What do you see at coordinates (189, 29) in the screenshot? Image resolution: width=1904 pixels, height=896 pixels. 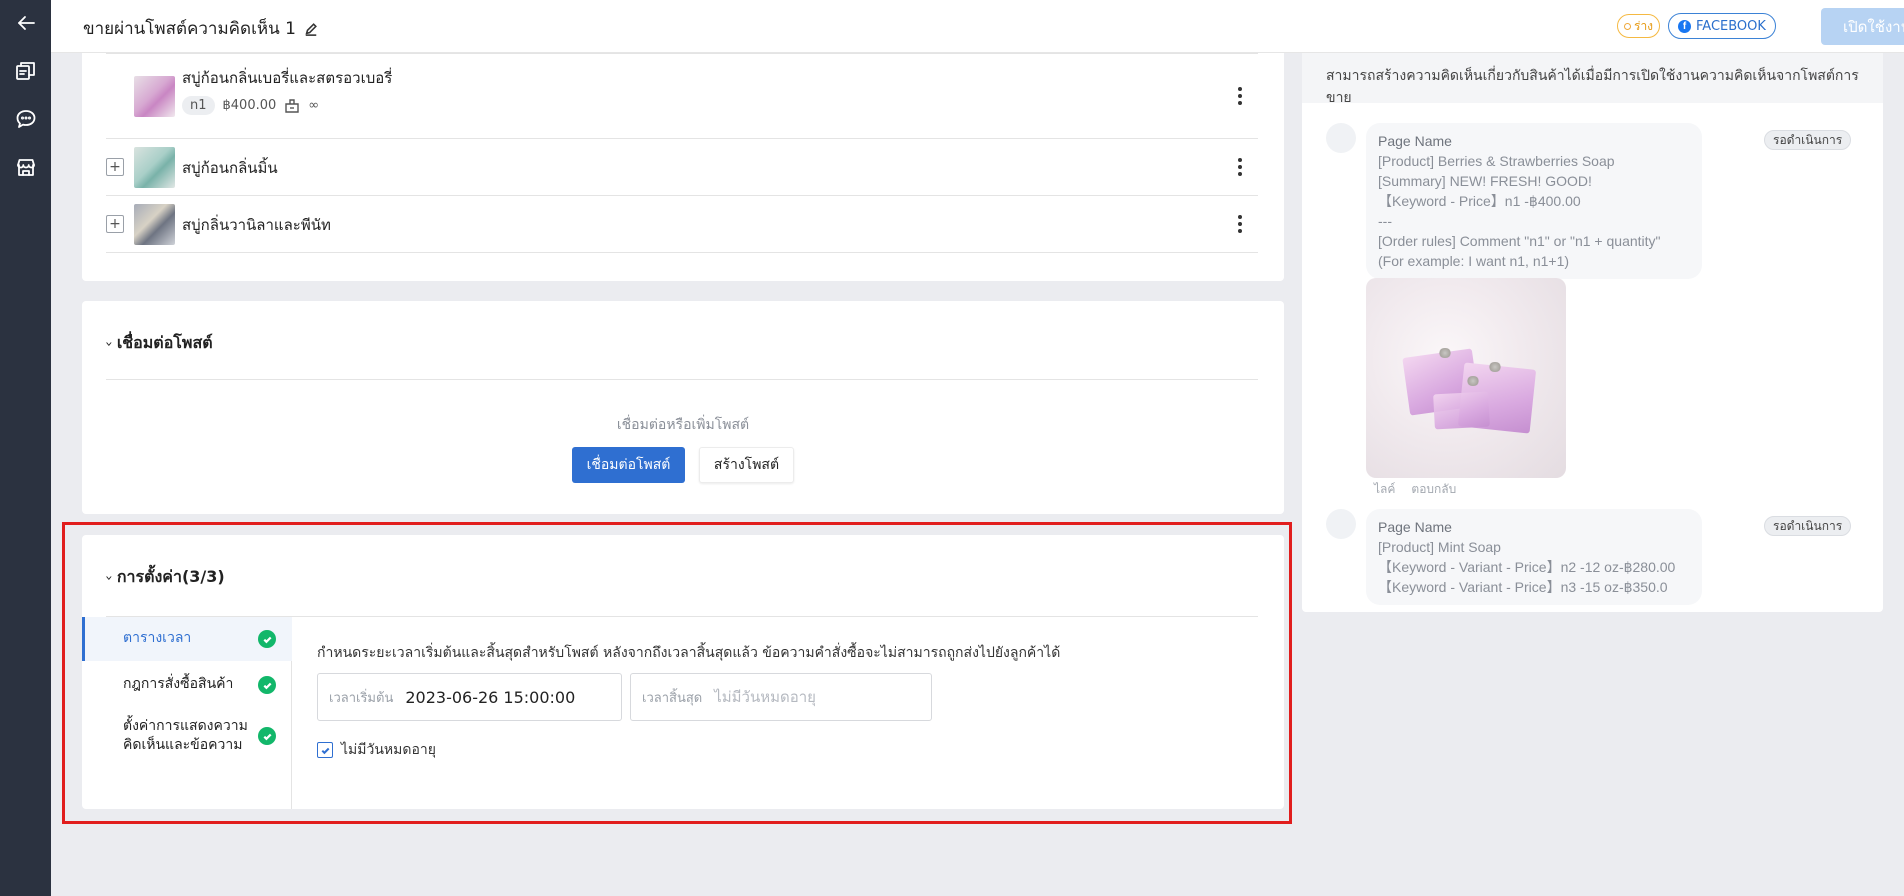 I see `page-title-text: ขายผ่านโพสต์ความคิดเห็น 1` at bounding box center [189, 29].